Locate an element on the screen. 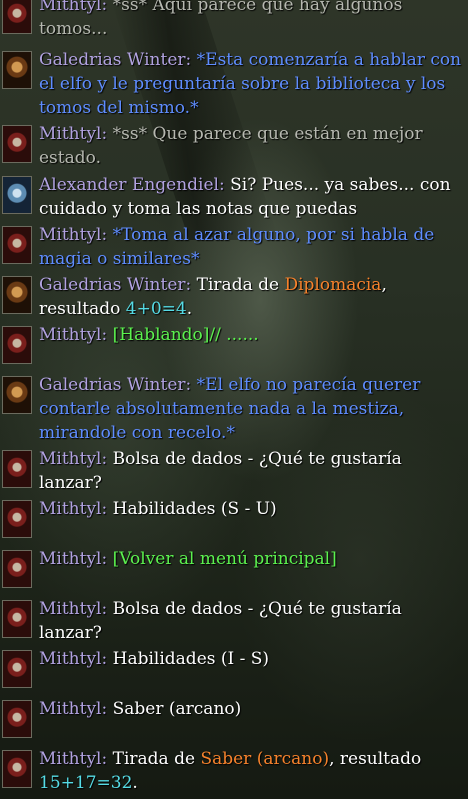 This screenshot has width=468, height=799. message-text: Mithtyl: Habilidades (I - S) is located at coordinates (251, 659).